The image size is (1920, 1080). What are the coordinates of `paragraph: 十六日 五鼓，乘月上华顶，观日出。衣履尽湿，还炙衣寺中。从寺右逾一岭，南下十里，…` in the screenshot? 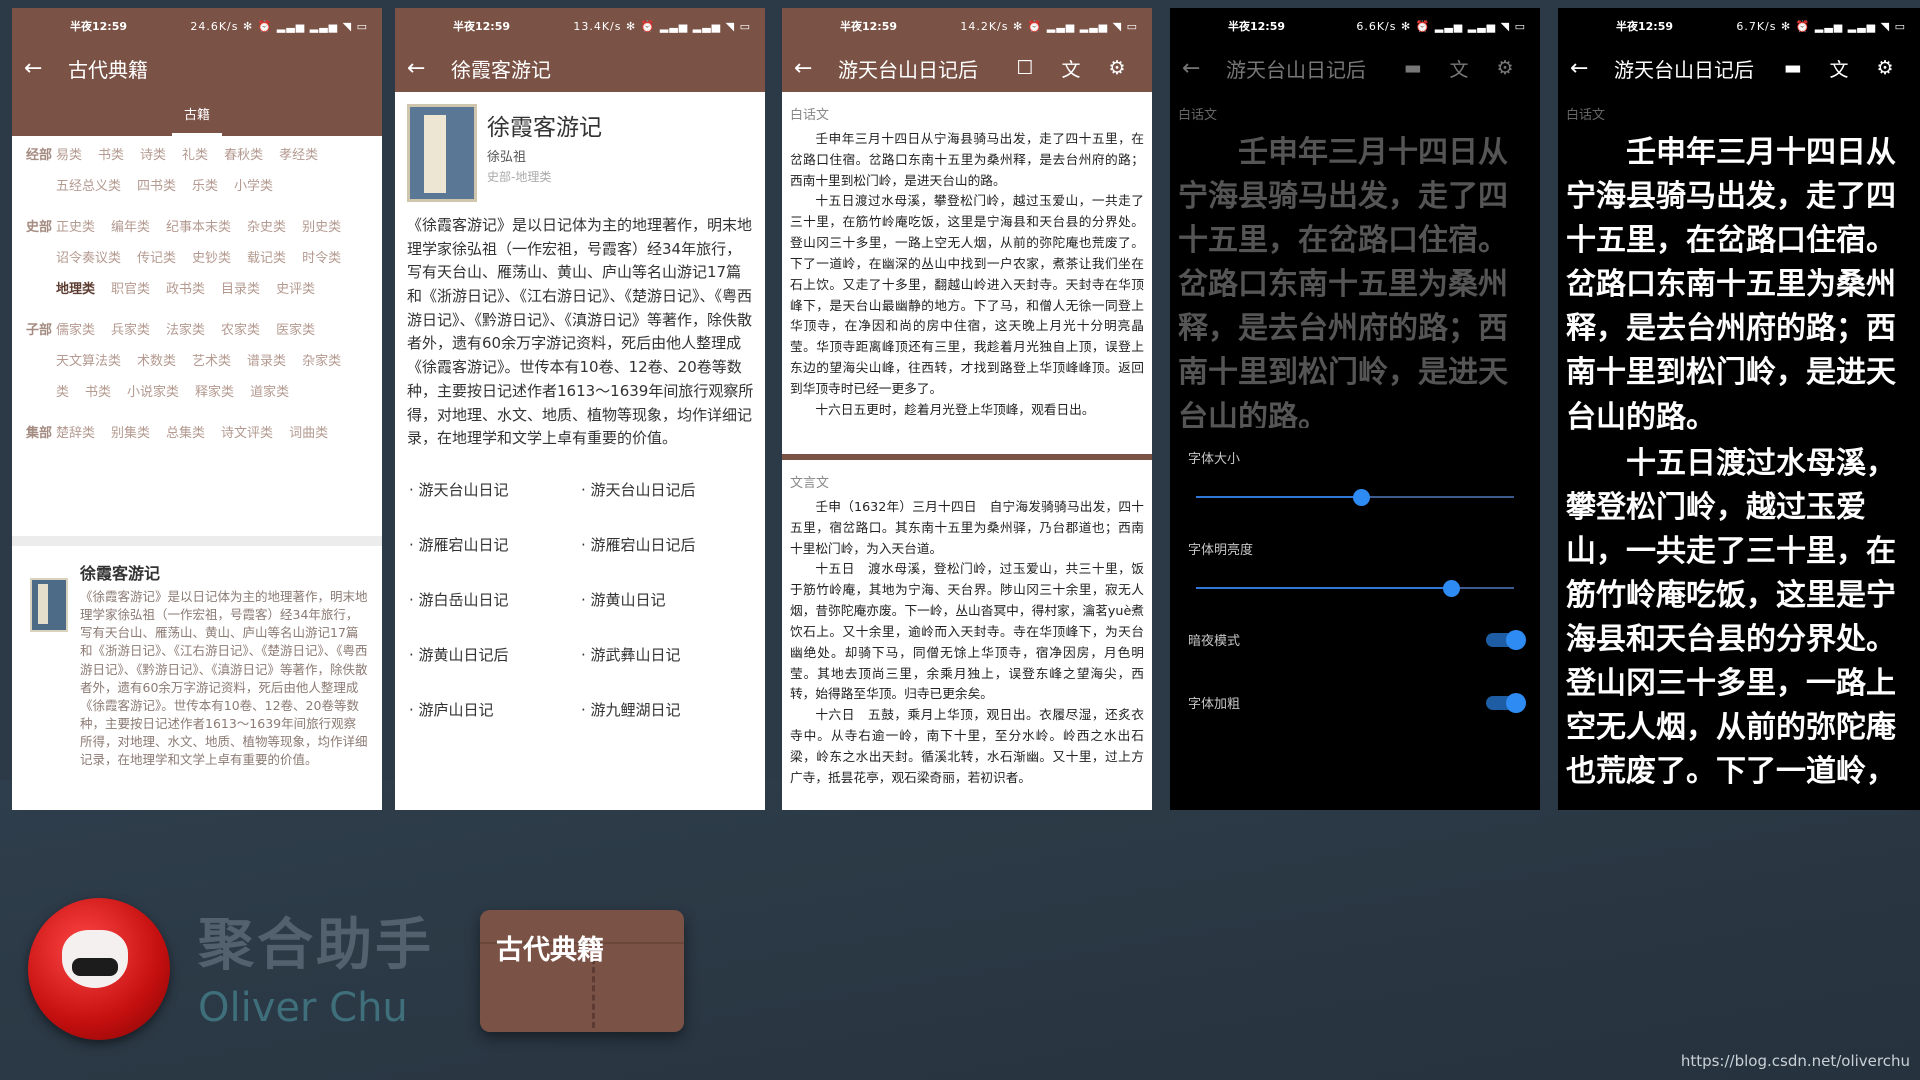 It's located at (967, 746).